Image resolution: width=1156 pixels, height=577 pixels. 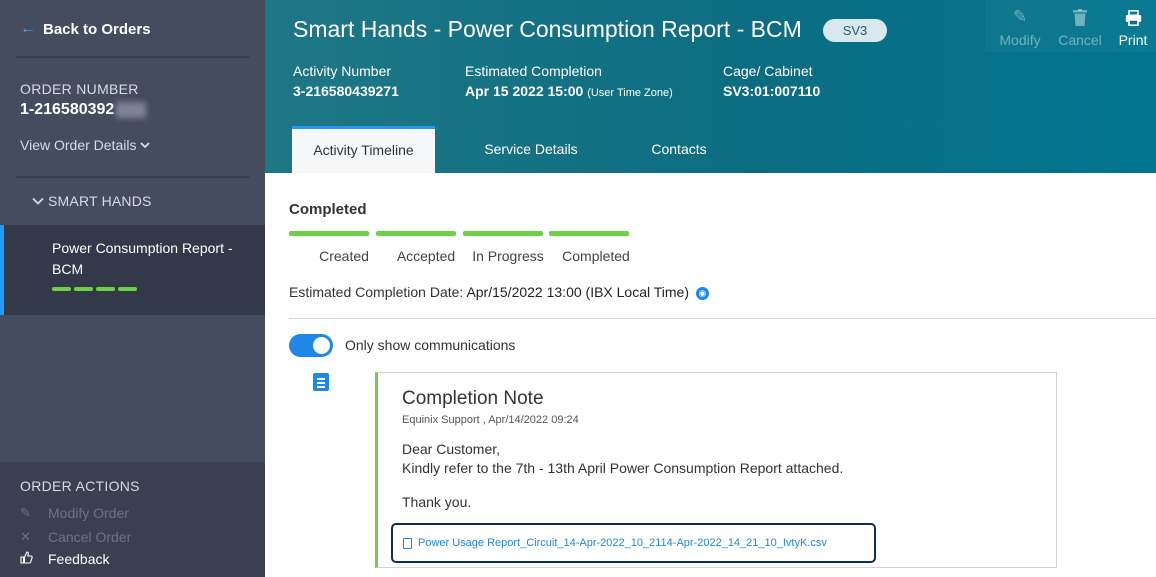 What do you see at coordinates (363, 149) in the screenshot?
I see `tab-activity-timeline: Activity Timeline` at bounding box center [363, 149].